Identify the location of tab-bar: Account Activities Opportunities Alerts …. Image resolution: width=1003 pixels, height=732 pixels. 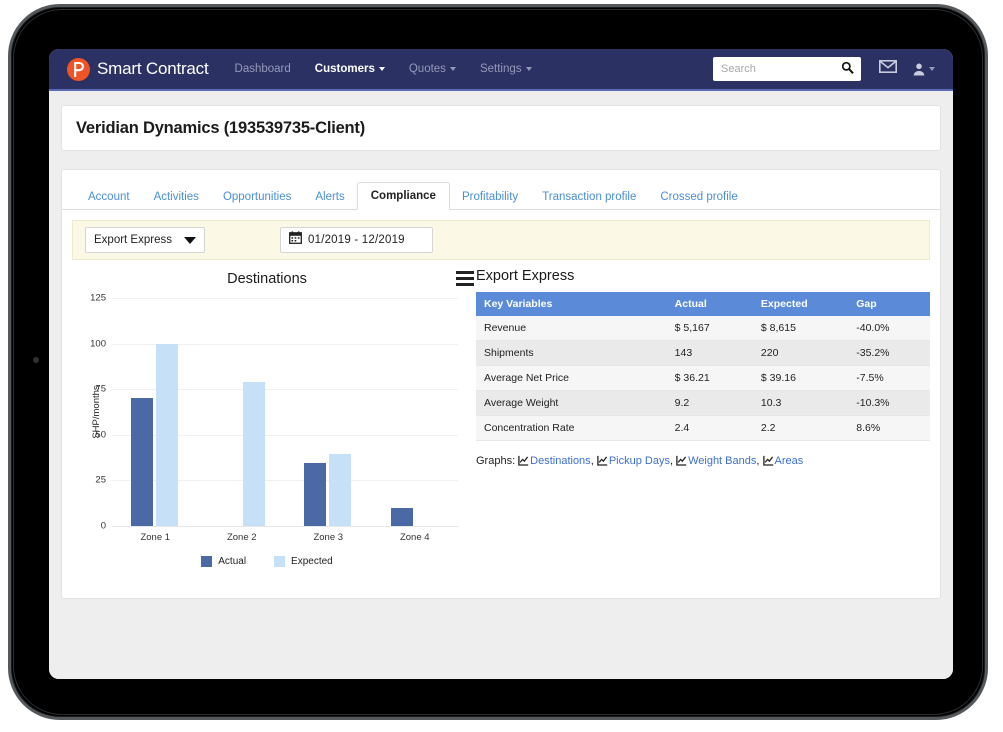
(501, 194).